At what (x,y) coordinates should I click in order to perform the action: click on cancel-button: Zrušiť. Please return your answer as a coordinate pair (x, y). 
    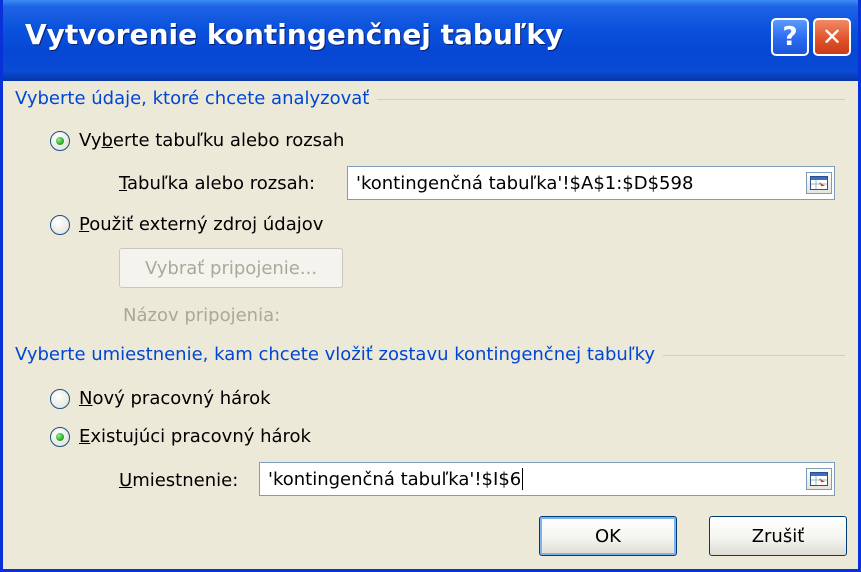
    Looking at the image, I should click on (778, 536).